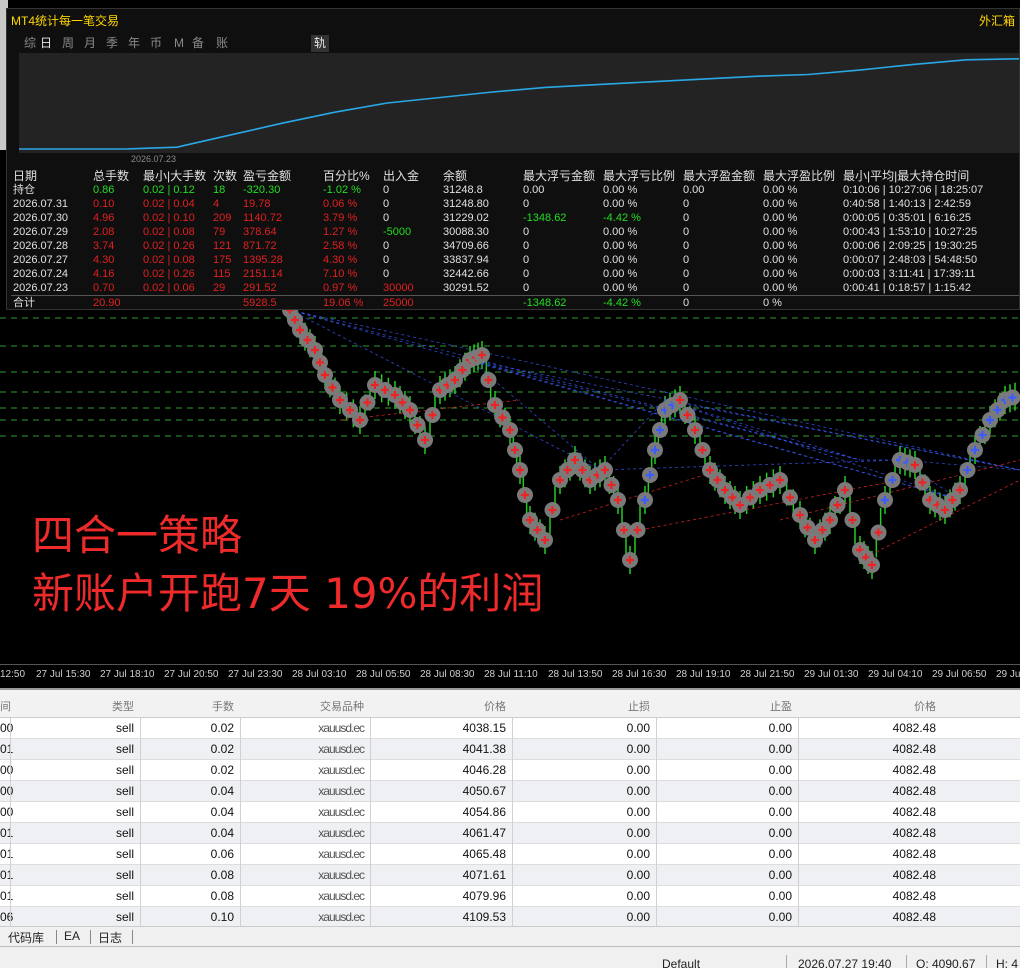 This screenshot has width=1020, height=968. I want to click on period-tab: 备, so click(198, 43).